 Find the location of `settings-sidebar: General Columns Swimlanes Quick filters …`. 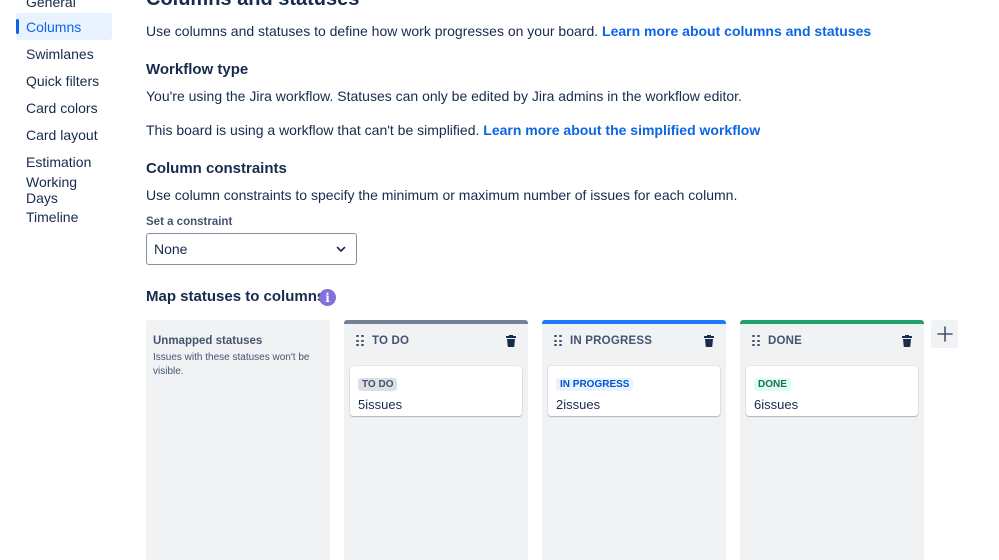

settings-sidebar: General Columns Swimlanes Quick filters … is located at coordinates (65, 277).